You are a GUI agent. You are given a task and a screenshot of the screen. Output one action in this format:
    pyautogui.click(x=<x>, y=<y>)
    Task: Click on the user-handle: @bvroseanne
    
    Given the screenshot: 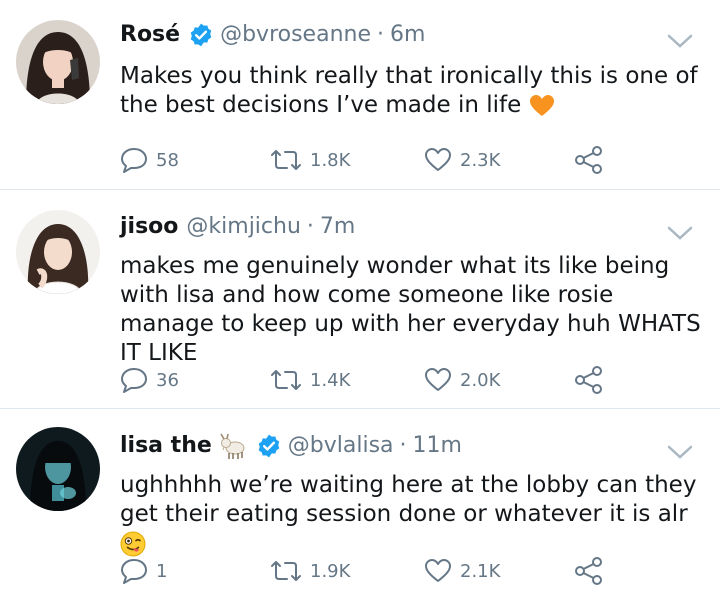 What is the action you would take?
    pyautogui.click(x=295, y=35)
    